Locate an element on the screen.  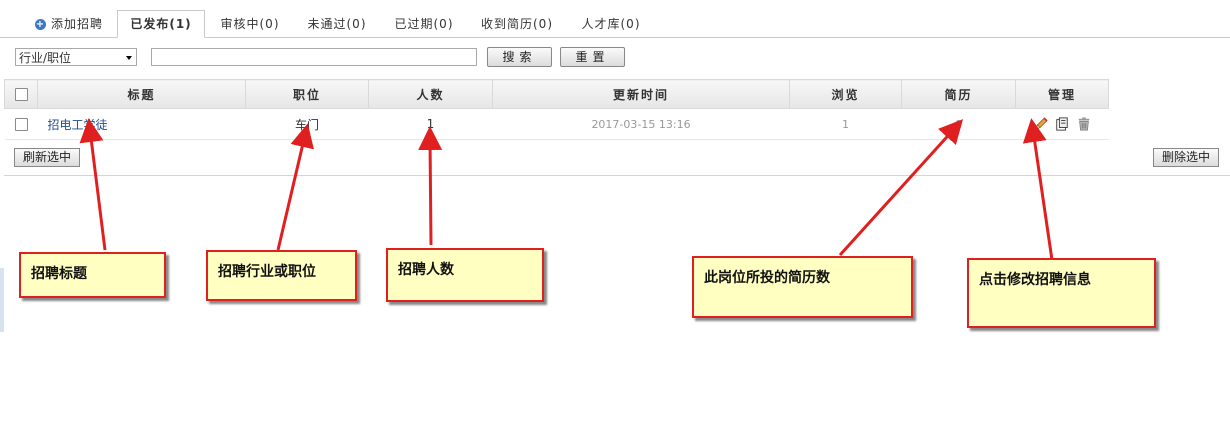
row-select-cell is located at coordinates (21, 124).